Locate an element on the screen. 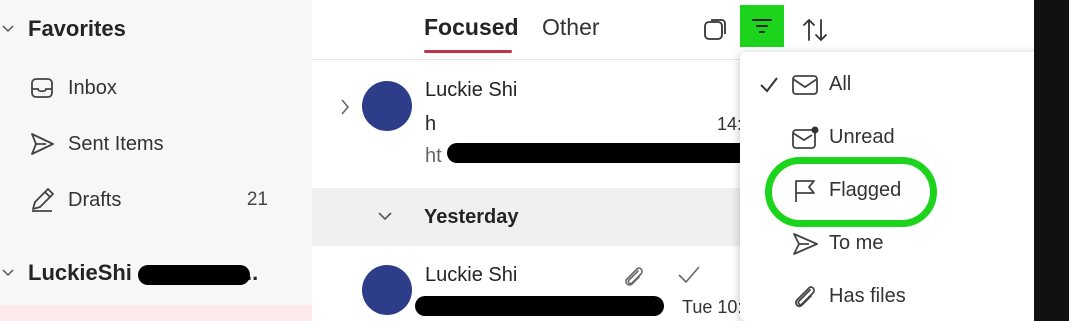 The height and width of the screenshot is (321, 1069). favorites-title: Favorites is located at coordinates (77, 28).